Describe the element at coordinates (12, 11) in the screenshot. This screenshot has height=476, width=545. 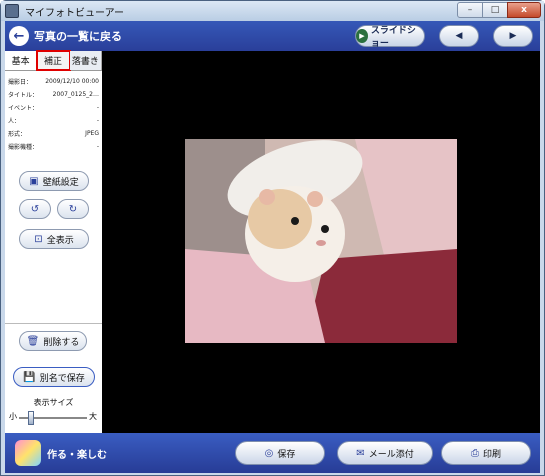
I see `app-icon` at that location.